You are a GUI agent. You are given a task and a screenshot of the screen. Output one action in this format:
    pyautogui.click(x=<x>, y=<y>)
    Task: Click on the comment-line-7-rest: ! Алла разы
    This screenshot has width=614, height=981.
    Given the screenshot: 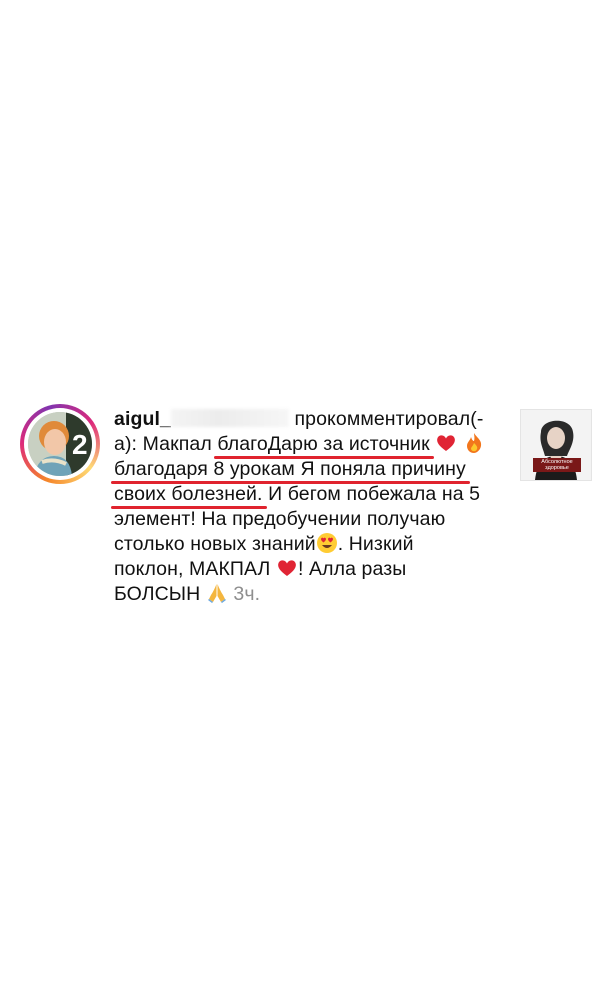 What is the action you would take?
    pyautogui.click(x=352, y=569)
    